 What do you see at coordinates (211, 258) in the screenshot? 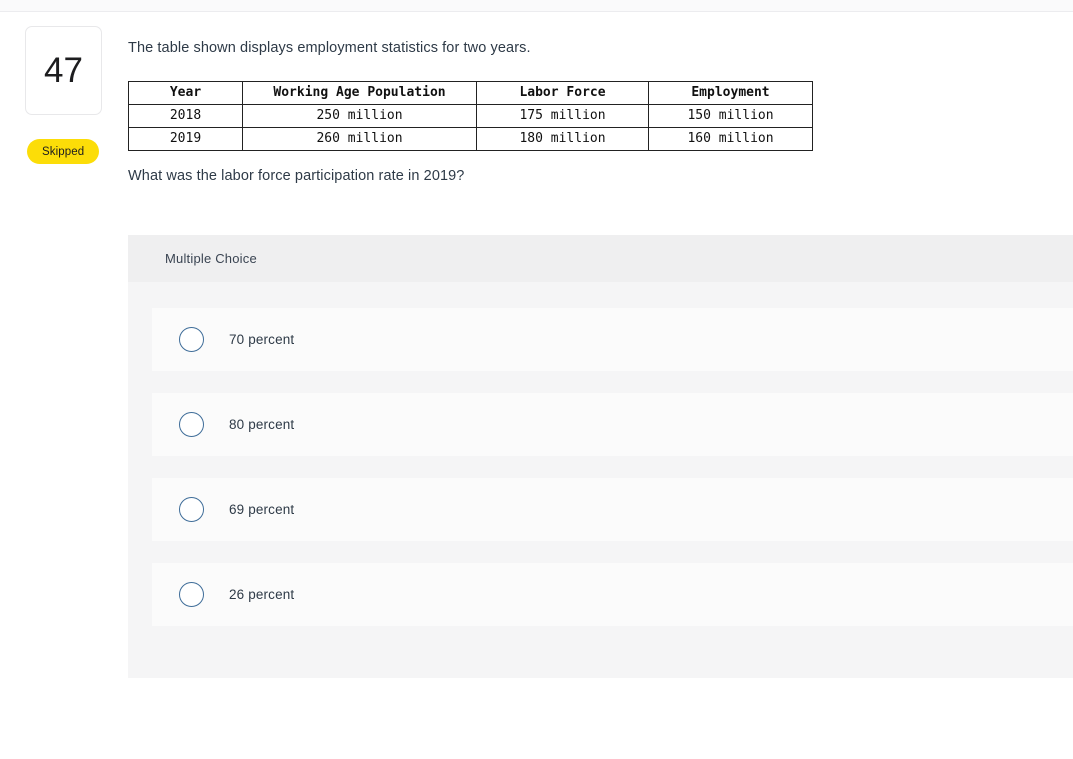
I see `question-type-label: Multiple Choice` at bounding box center [211, 258].